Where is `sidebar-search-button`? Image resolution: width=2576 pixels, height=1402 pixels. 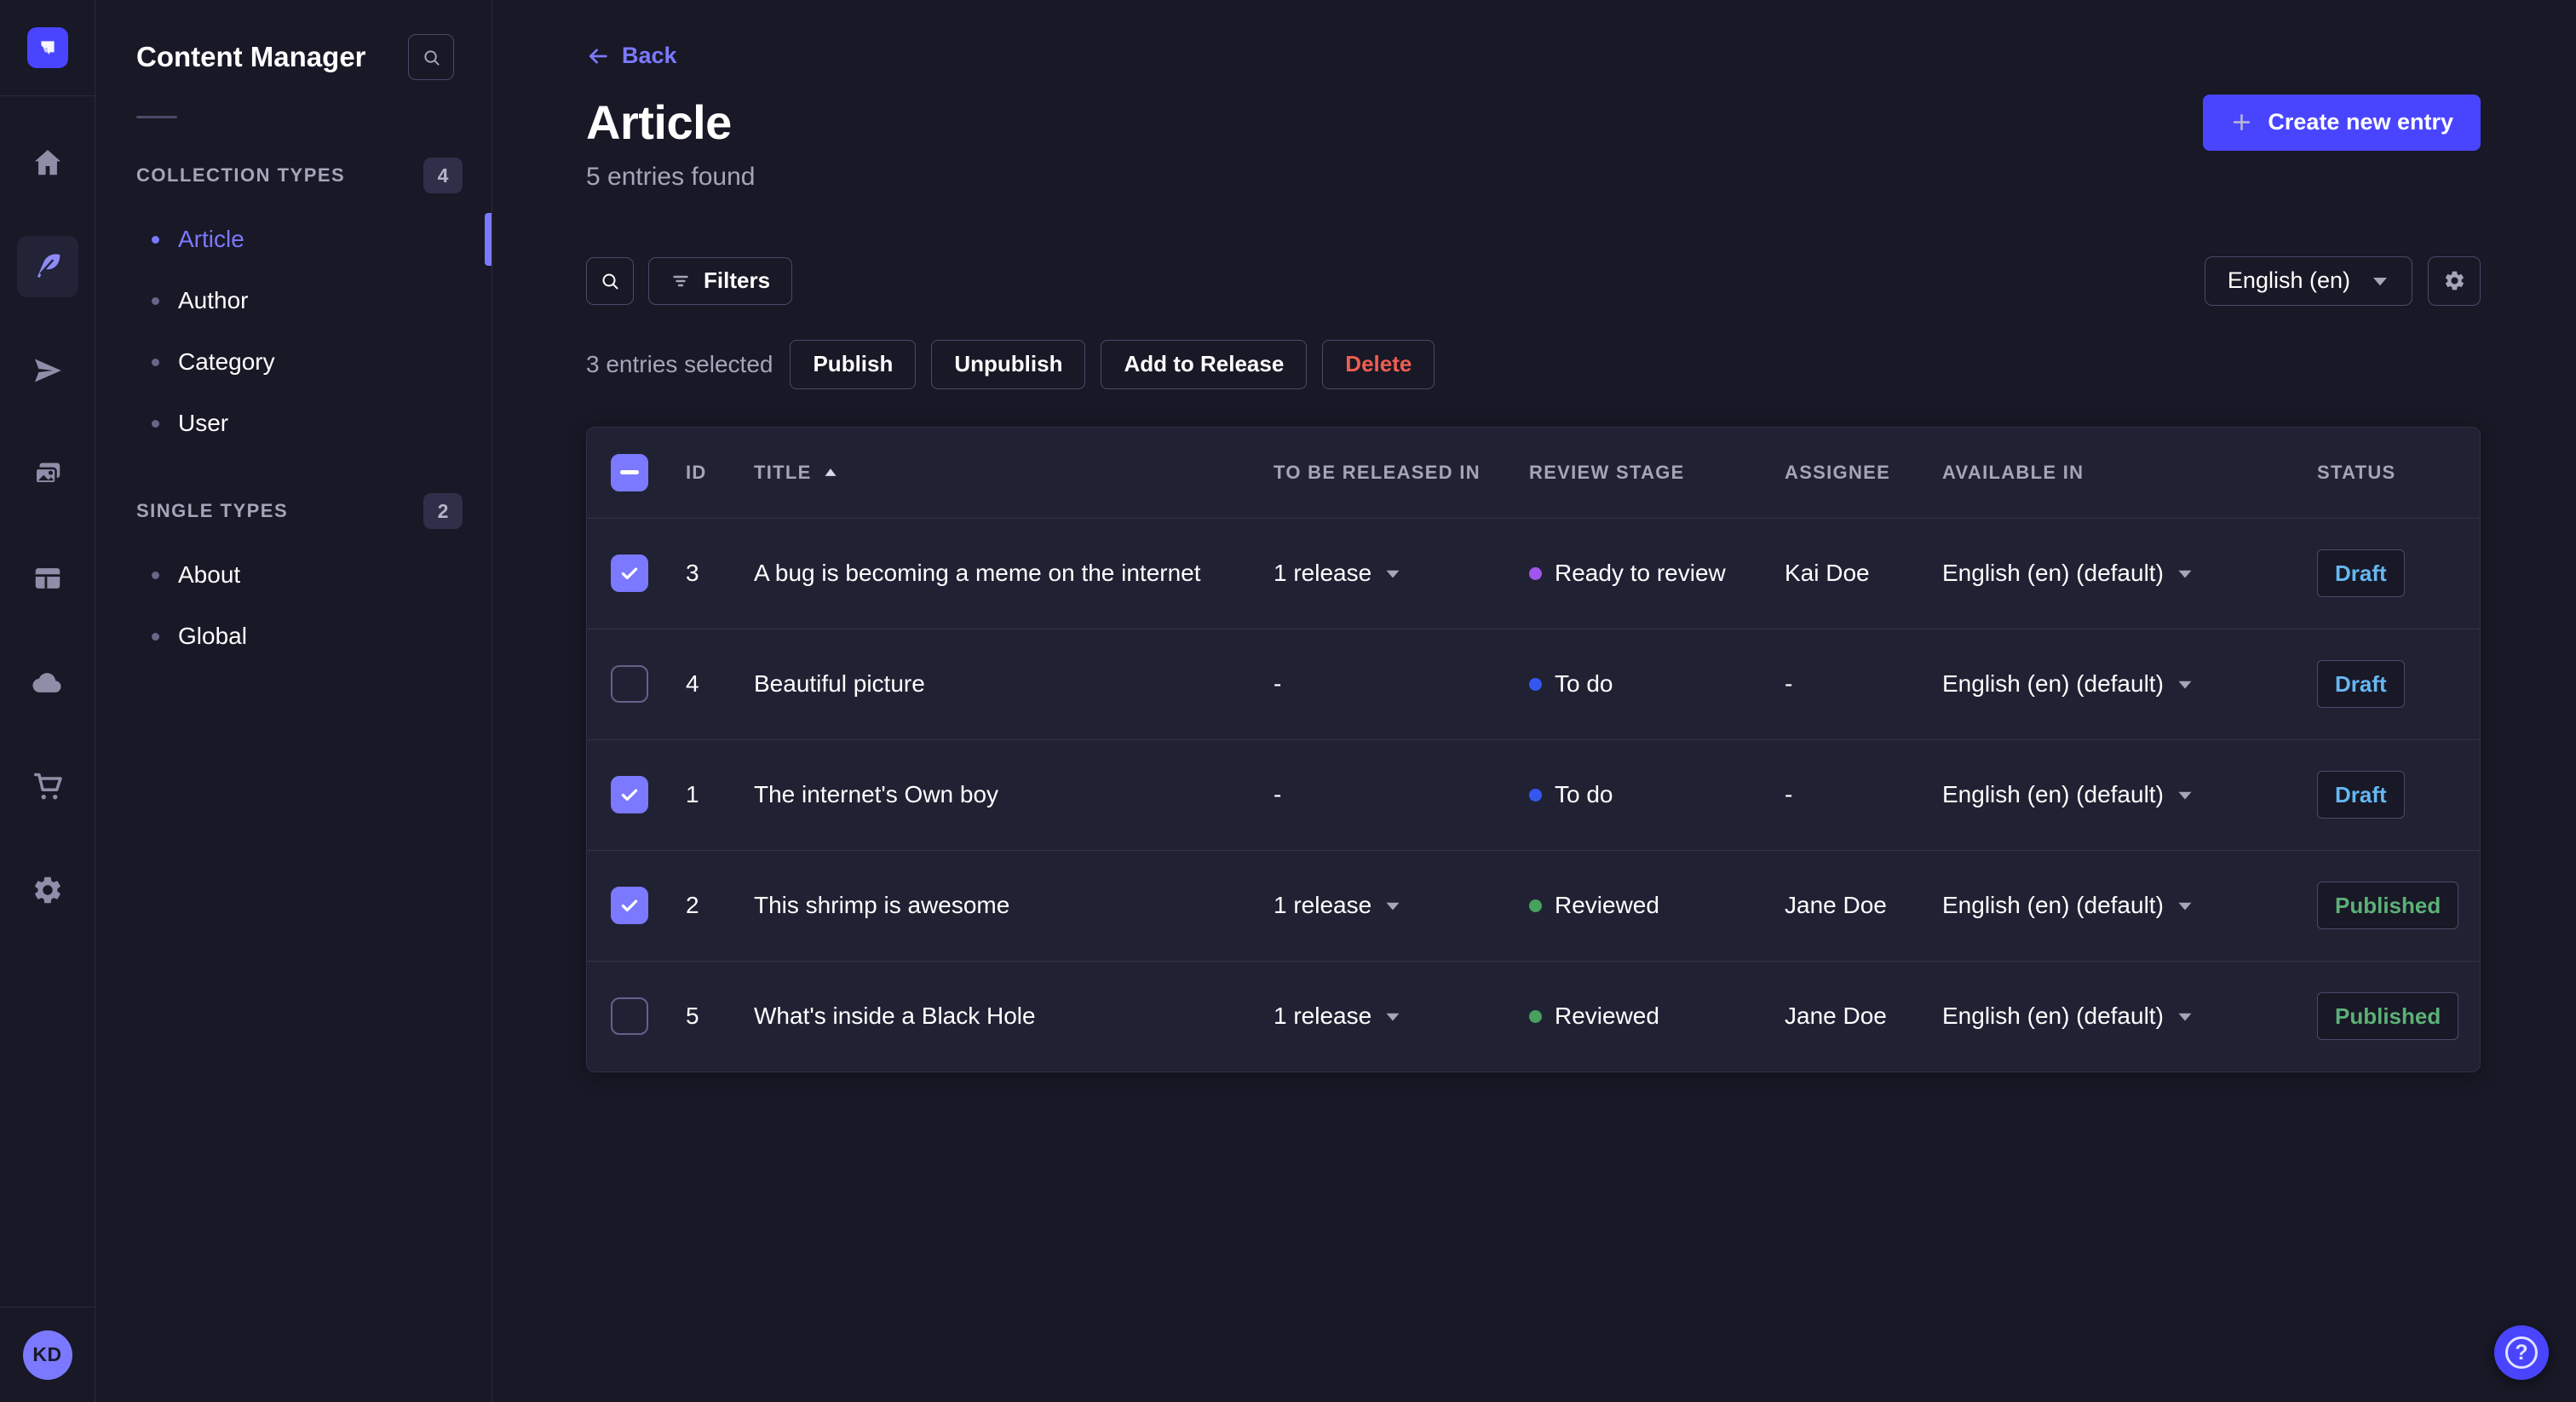
sidebar-search-button is located at coordinates (431, 57).